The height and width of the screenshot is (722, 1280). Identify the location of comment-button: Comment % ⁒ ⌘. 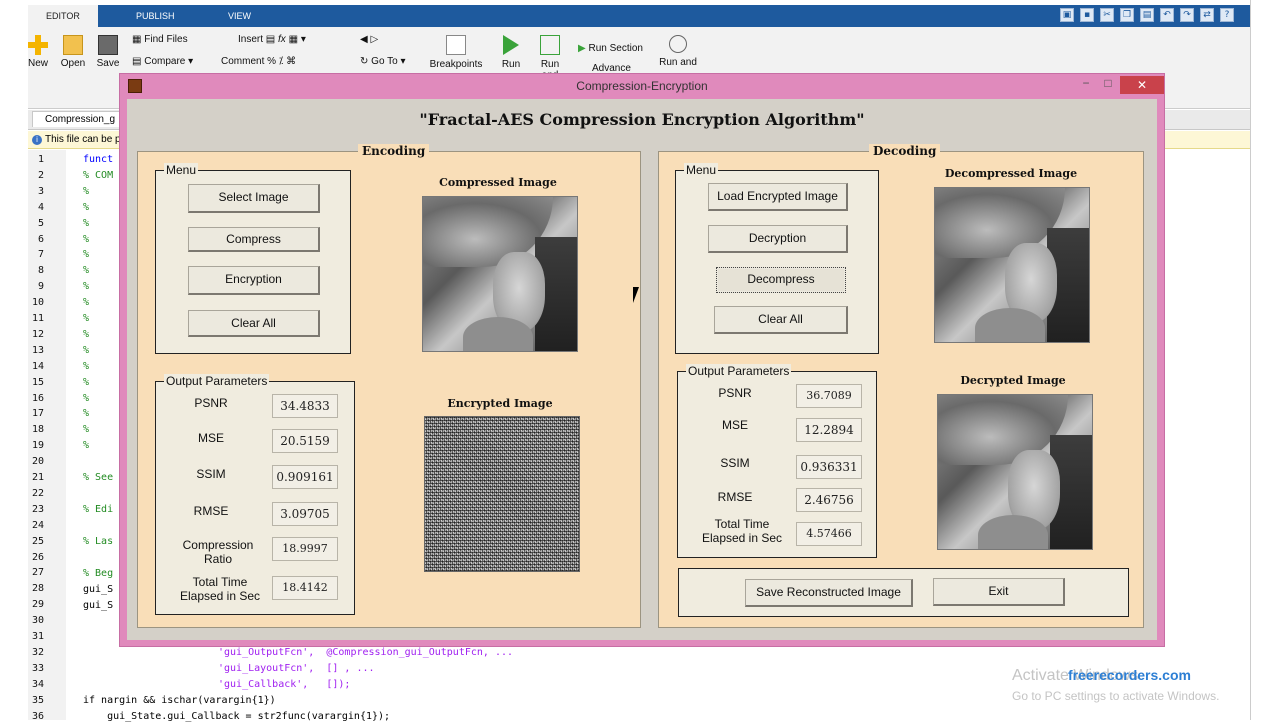
(258, 61).